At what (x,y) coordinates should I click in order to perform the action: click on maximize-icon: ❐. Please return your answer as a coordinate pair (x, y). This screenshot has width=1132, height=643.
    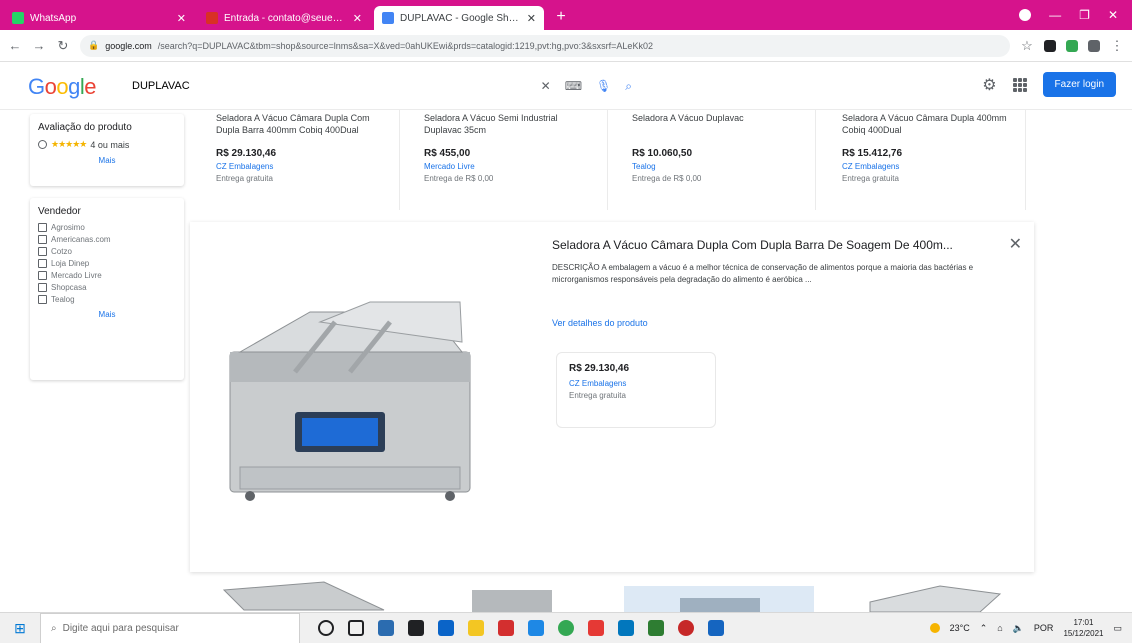
    Looking at the image, I should click on (1084, 15).